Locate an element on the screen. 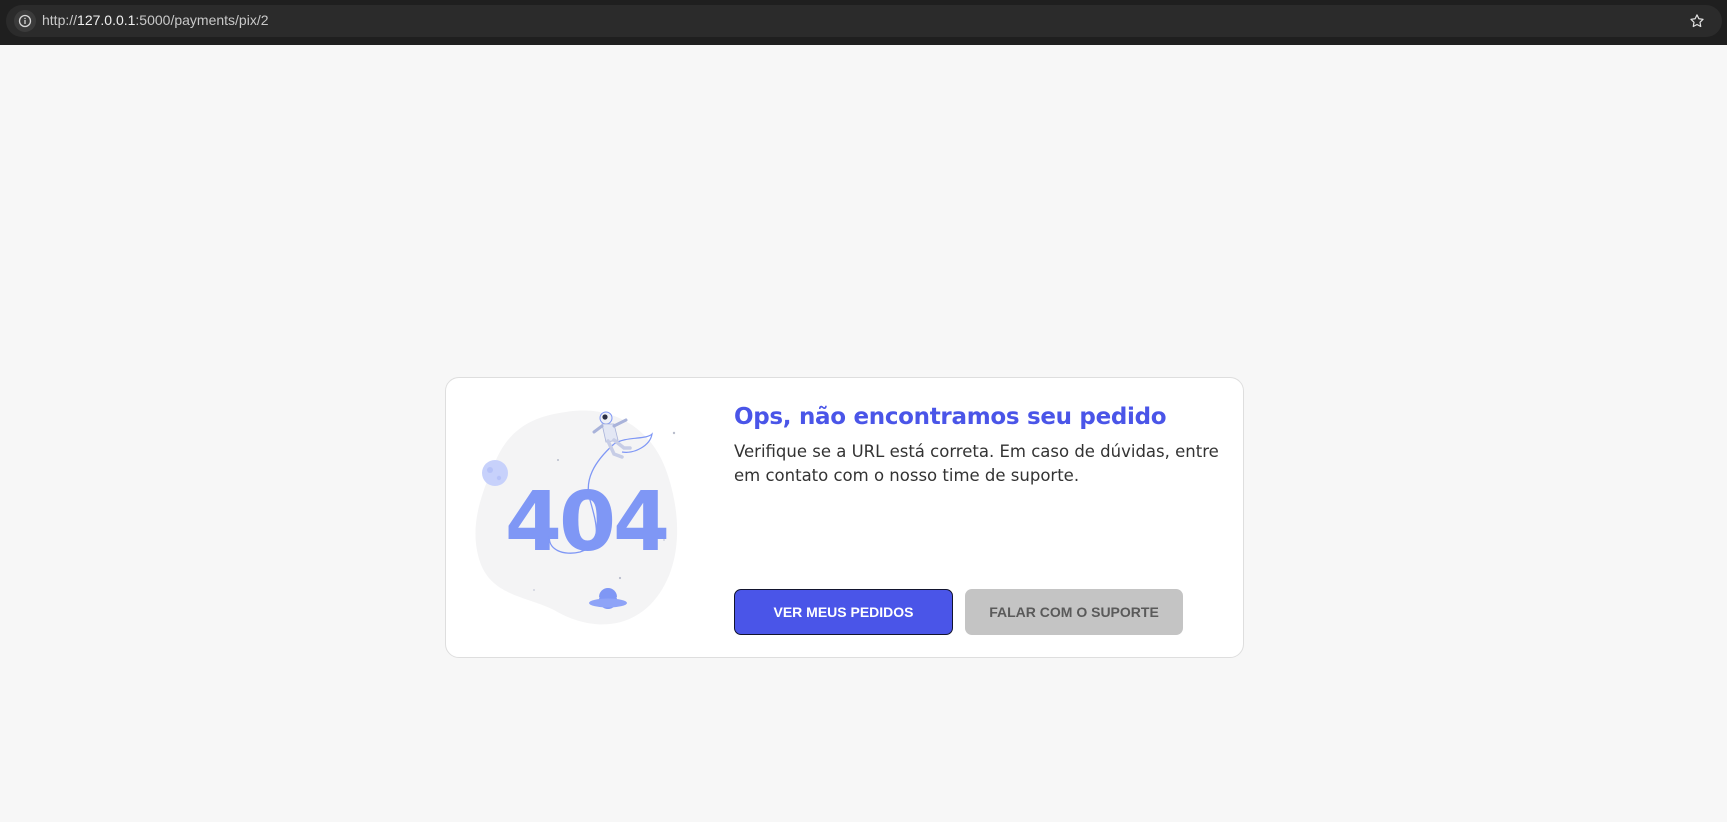 Image resolution: width=1727 pixels, height=822 pixels. url-scheme: http:// is located at coordinates (60, 20).